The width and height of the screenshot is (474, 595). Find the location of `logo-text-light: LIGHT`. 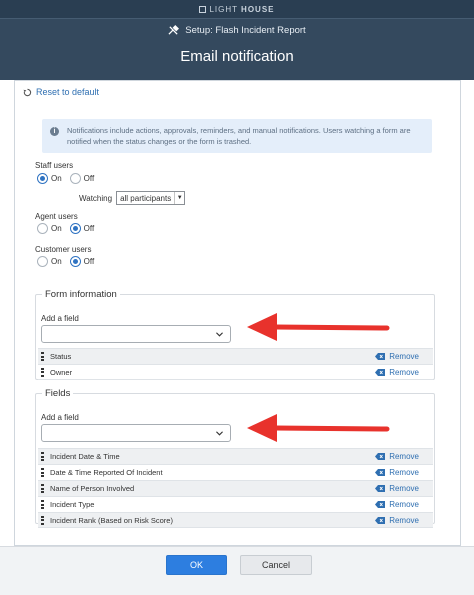

logo-text-light: LIGHT is located at coordinates (224, 9).